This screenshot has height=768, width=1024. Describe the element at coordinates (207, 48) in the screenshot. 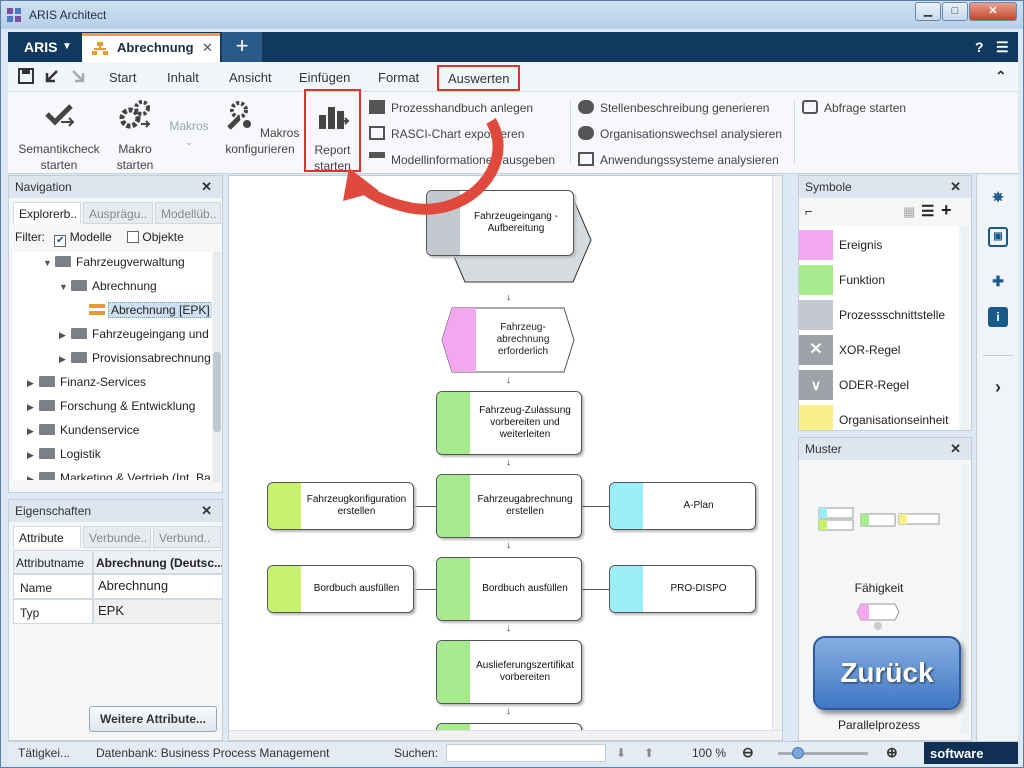

I see `close-tab-icon: ✕` at that location.